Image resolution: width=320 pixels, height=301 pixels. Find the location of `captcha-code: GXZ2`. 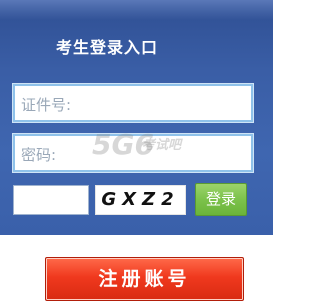

captcha-code: GXZ2 is located at coordinates (140, 199).